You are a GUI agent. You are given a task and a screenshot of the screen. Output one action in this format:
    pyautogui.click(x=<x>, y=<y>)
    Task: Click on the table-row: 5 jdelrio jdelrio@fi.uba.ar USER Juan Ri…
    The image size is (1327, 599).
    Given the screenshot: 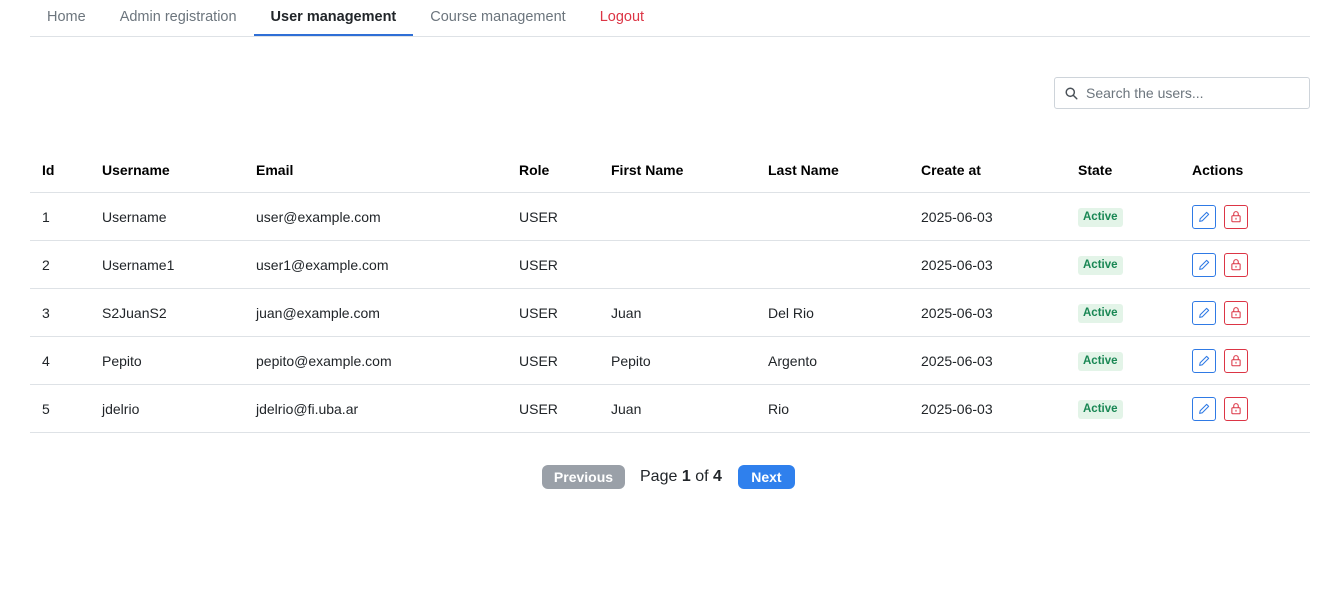 What is the action you would take?
    pyautogui.click(x=670, y=408)
    